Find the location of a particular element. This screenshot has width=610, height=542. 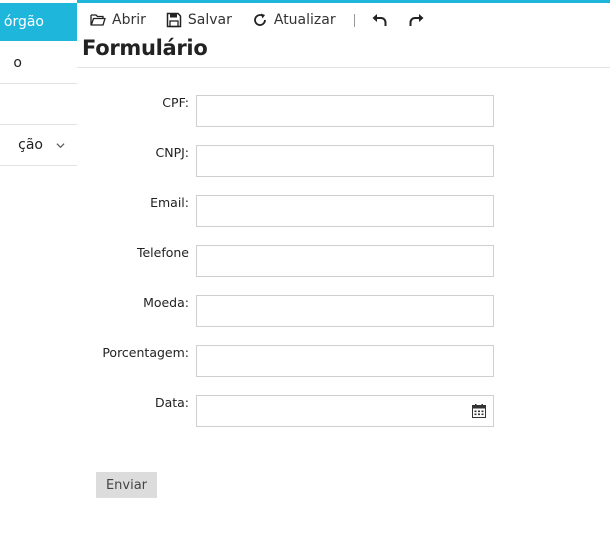

form-row-telefone: Telefone is located at coordinates (305, 262).